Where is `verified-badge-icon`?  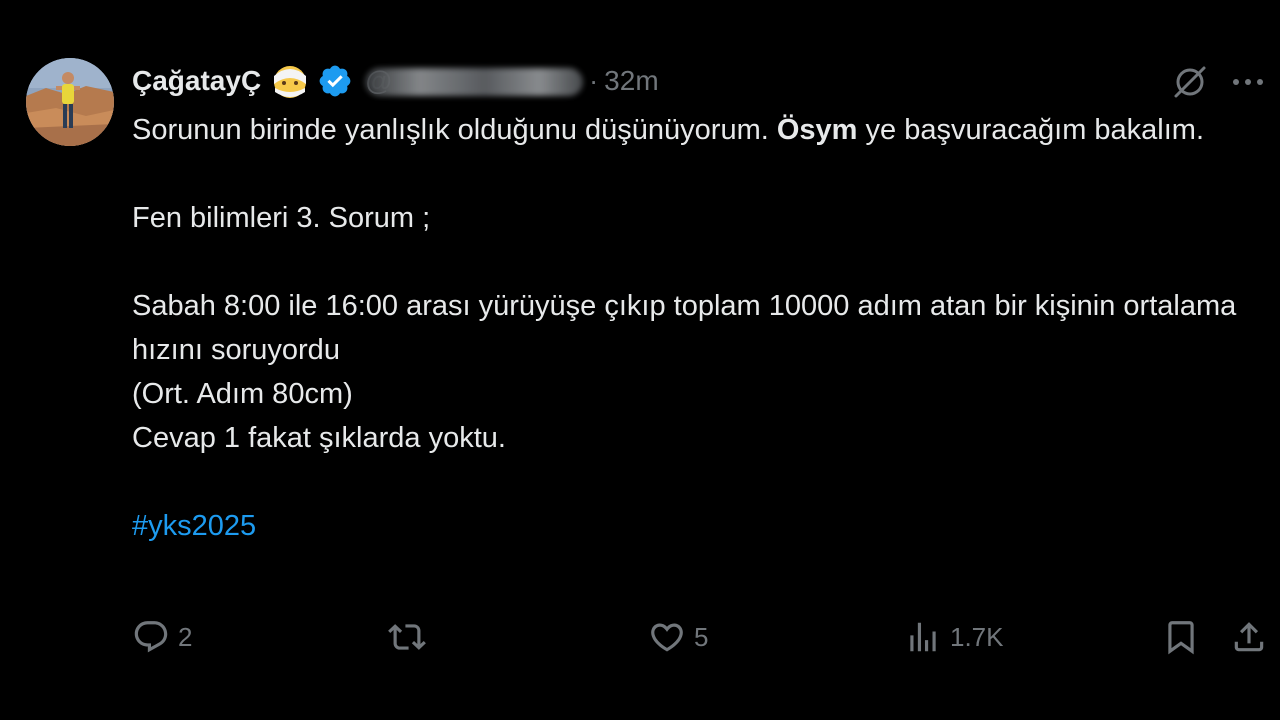
verified-badge-icon is located at coordinates (335, 81).